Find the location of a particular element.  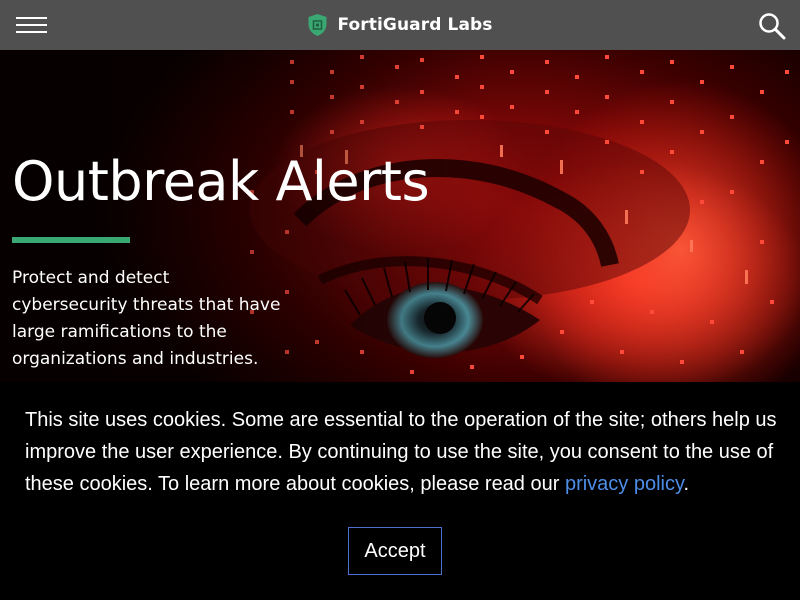

page-title: Outbreak Alerts is located at coordinates (221, 181).